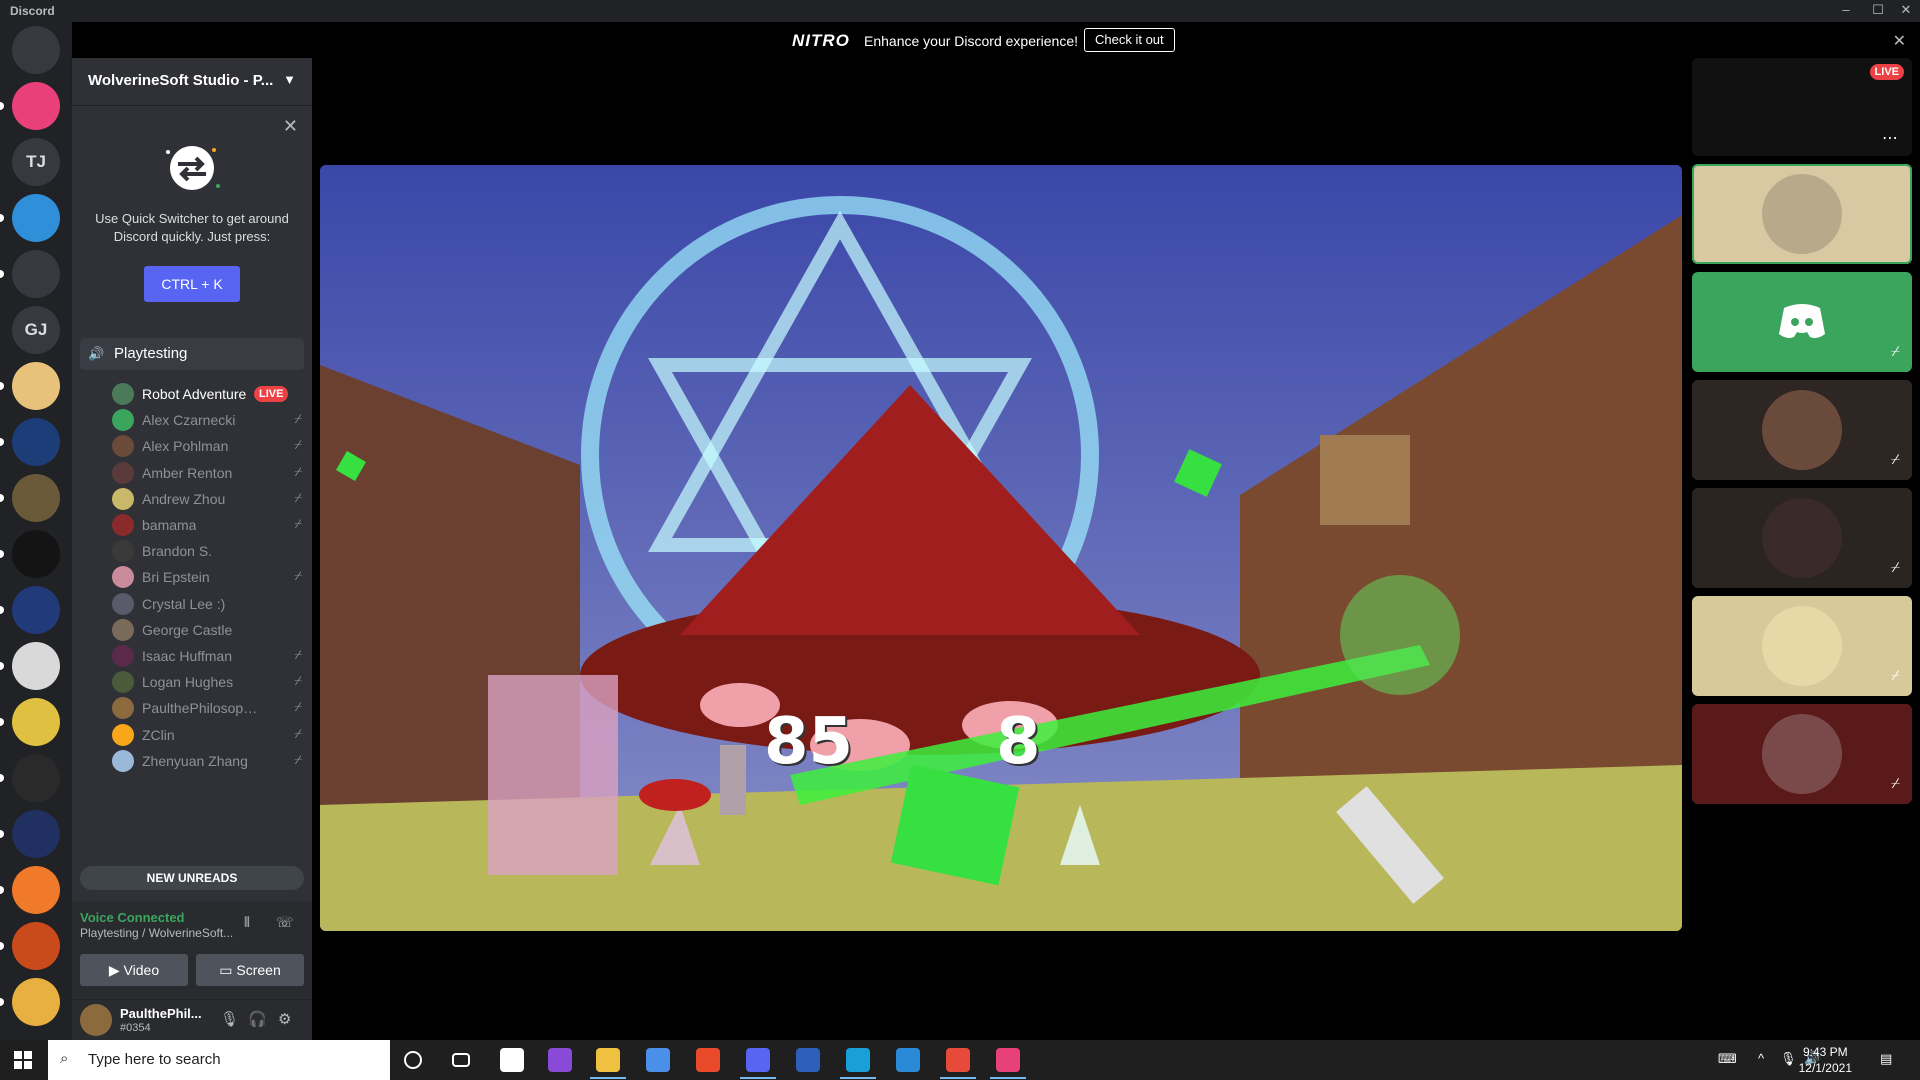 The width and height of the screenshot is (1920, 1080). What do you see at coordinates (1825, 1060) in the screenshot?
I see `taskbar-clock: 9:43 PM 12/1/2021` at bounding box center [1825, 1060].